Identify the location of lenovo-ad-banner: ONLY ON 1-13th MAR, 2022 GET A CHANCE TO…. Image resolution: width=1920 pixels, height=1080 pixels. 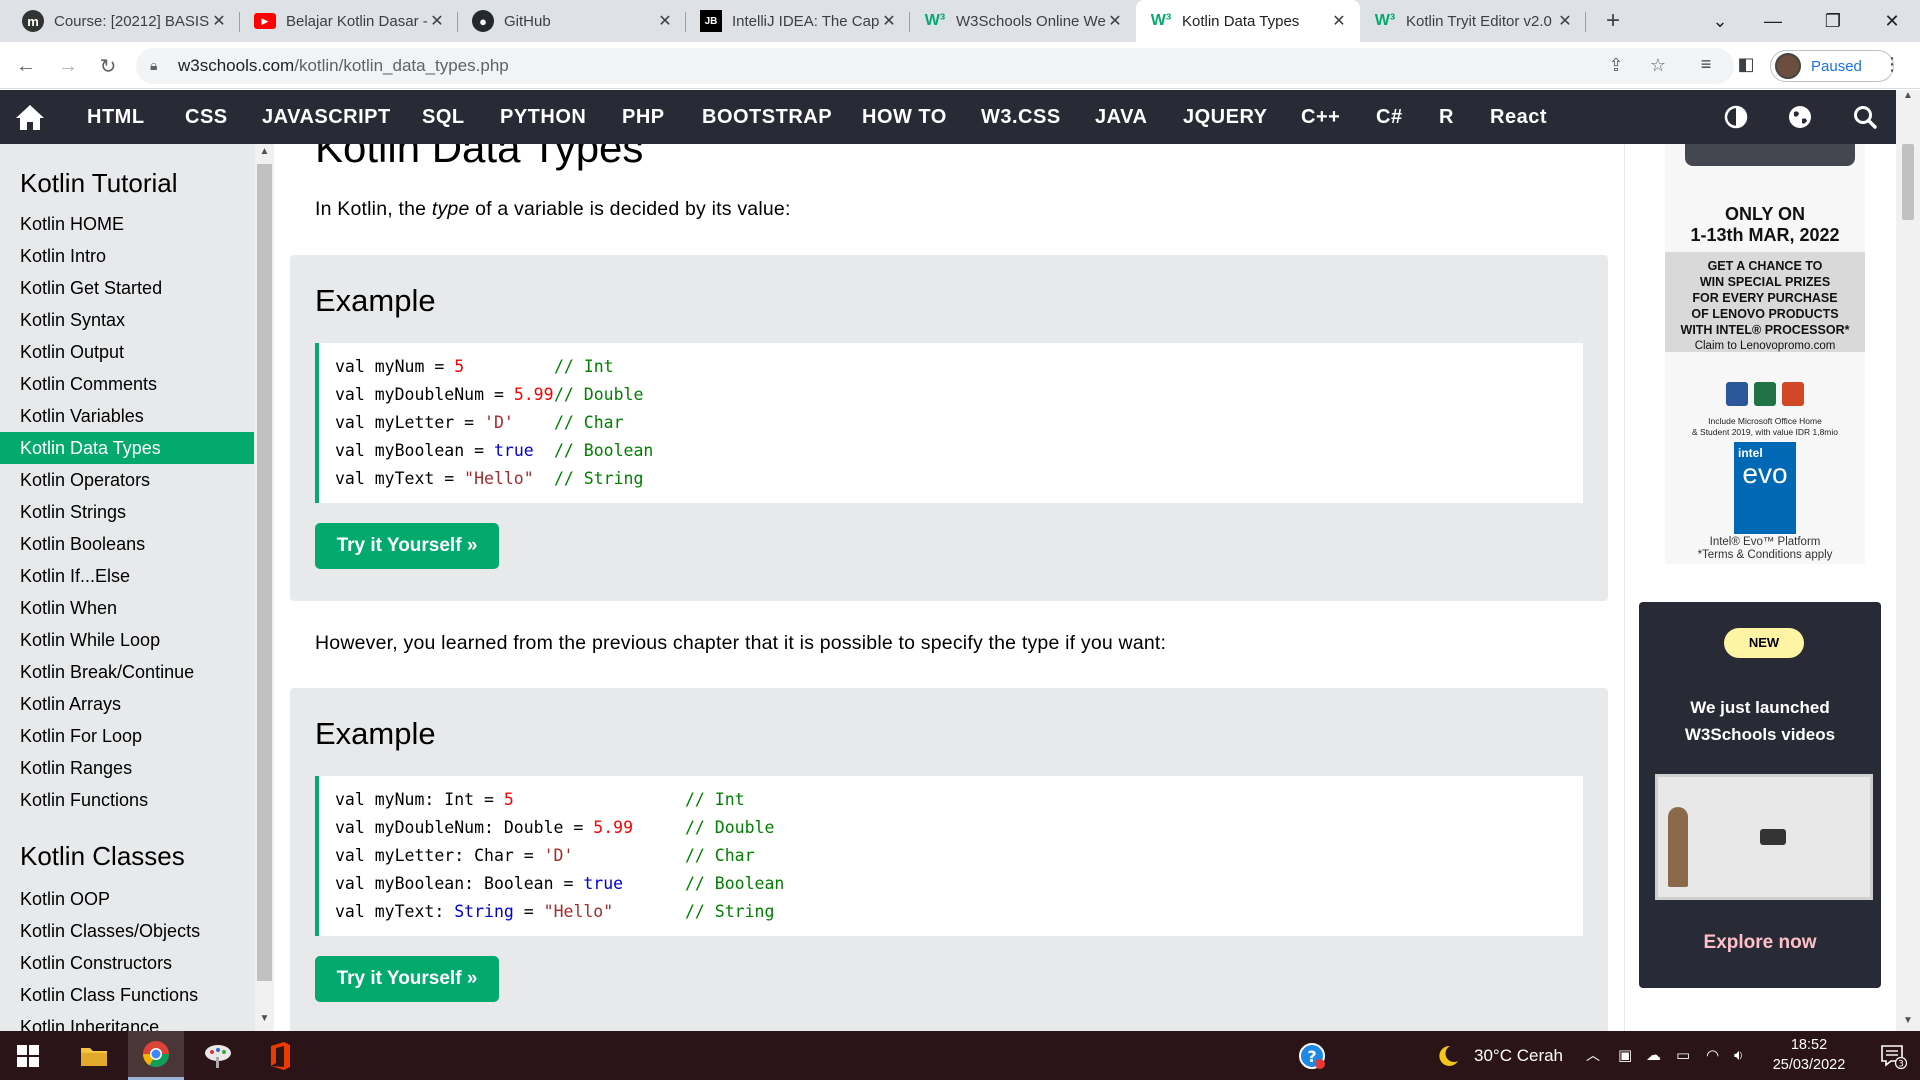
(1765, 354).